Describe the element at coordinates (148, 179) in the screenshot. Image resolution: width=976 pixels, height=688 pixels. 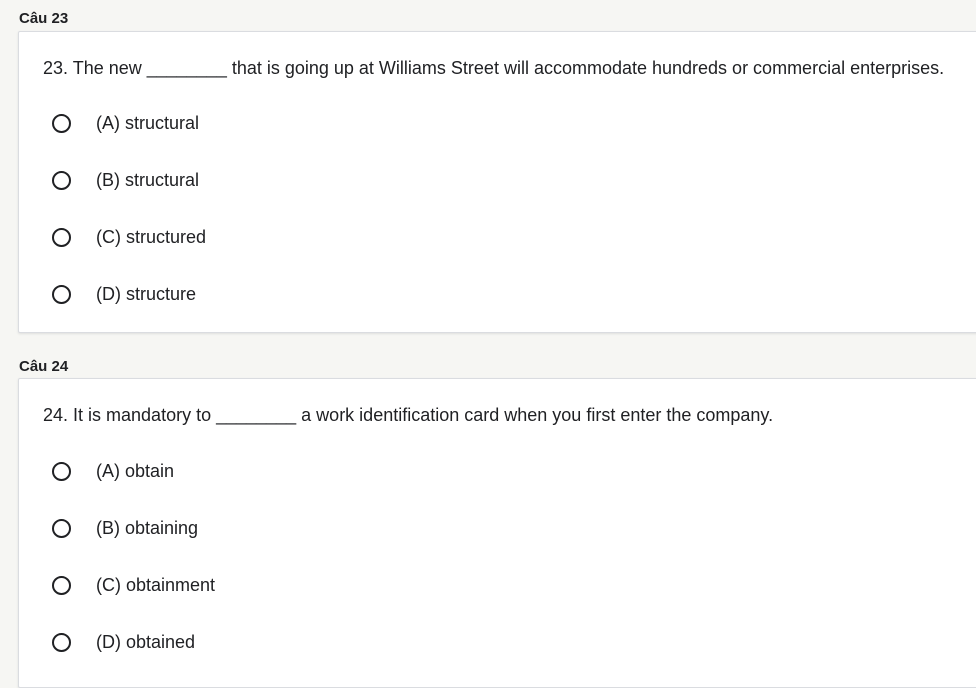
I see `option-label: (B) structural` at that location.